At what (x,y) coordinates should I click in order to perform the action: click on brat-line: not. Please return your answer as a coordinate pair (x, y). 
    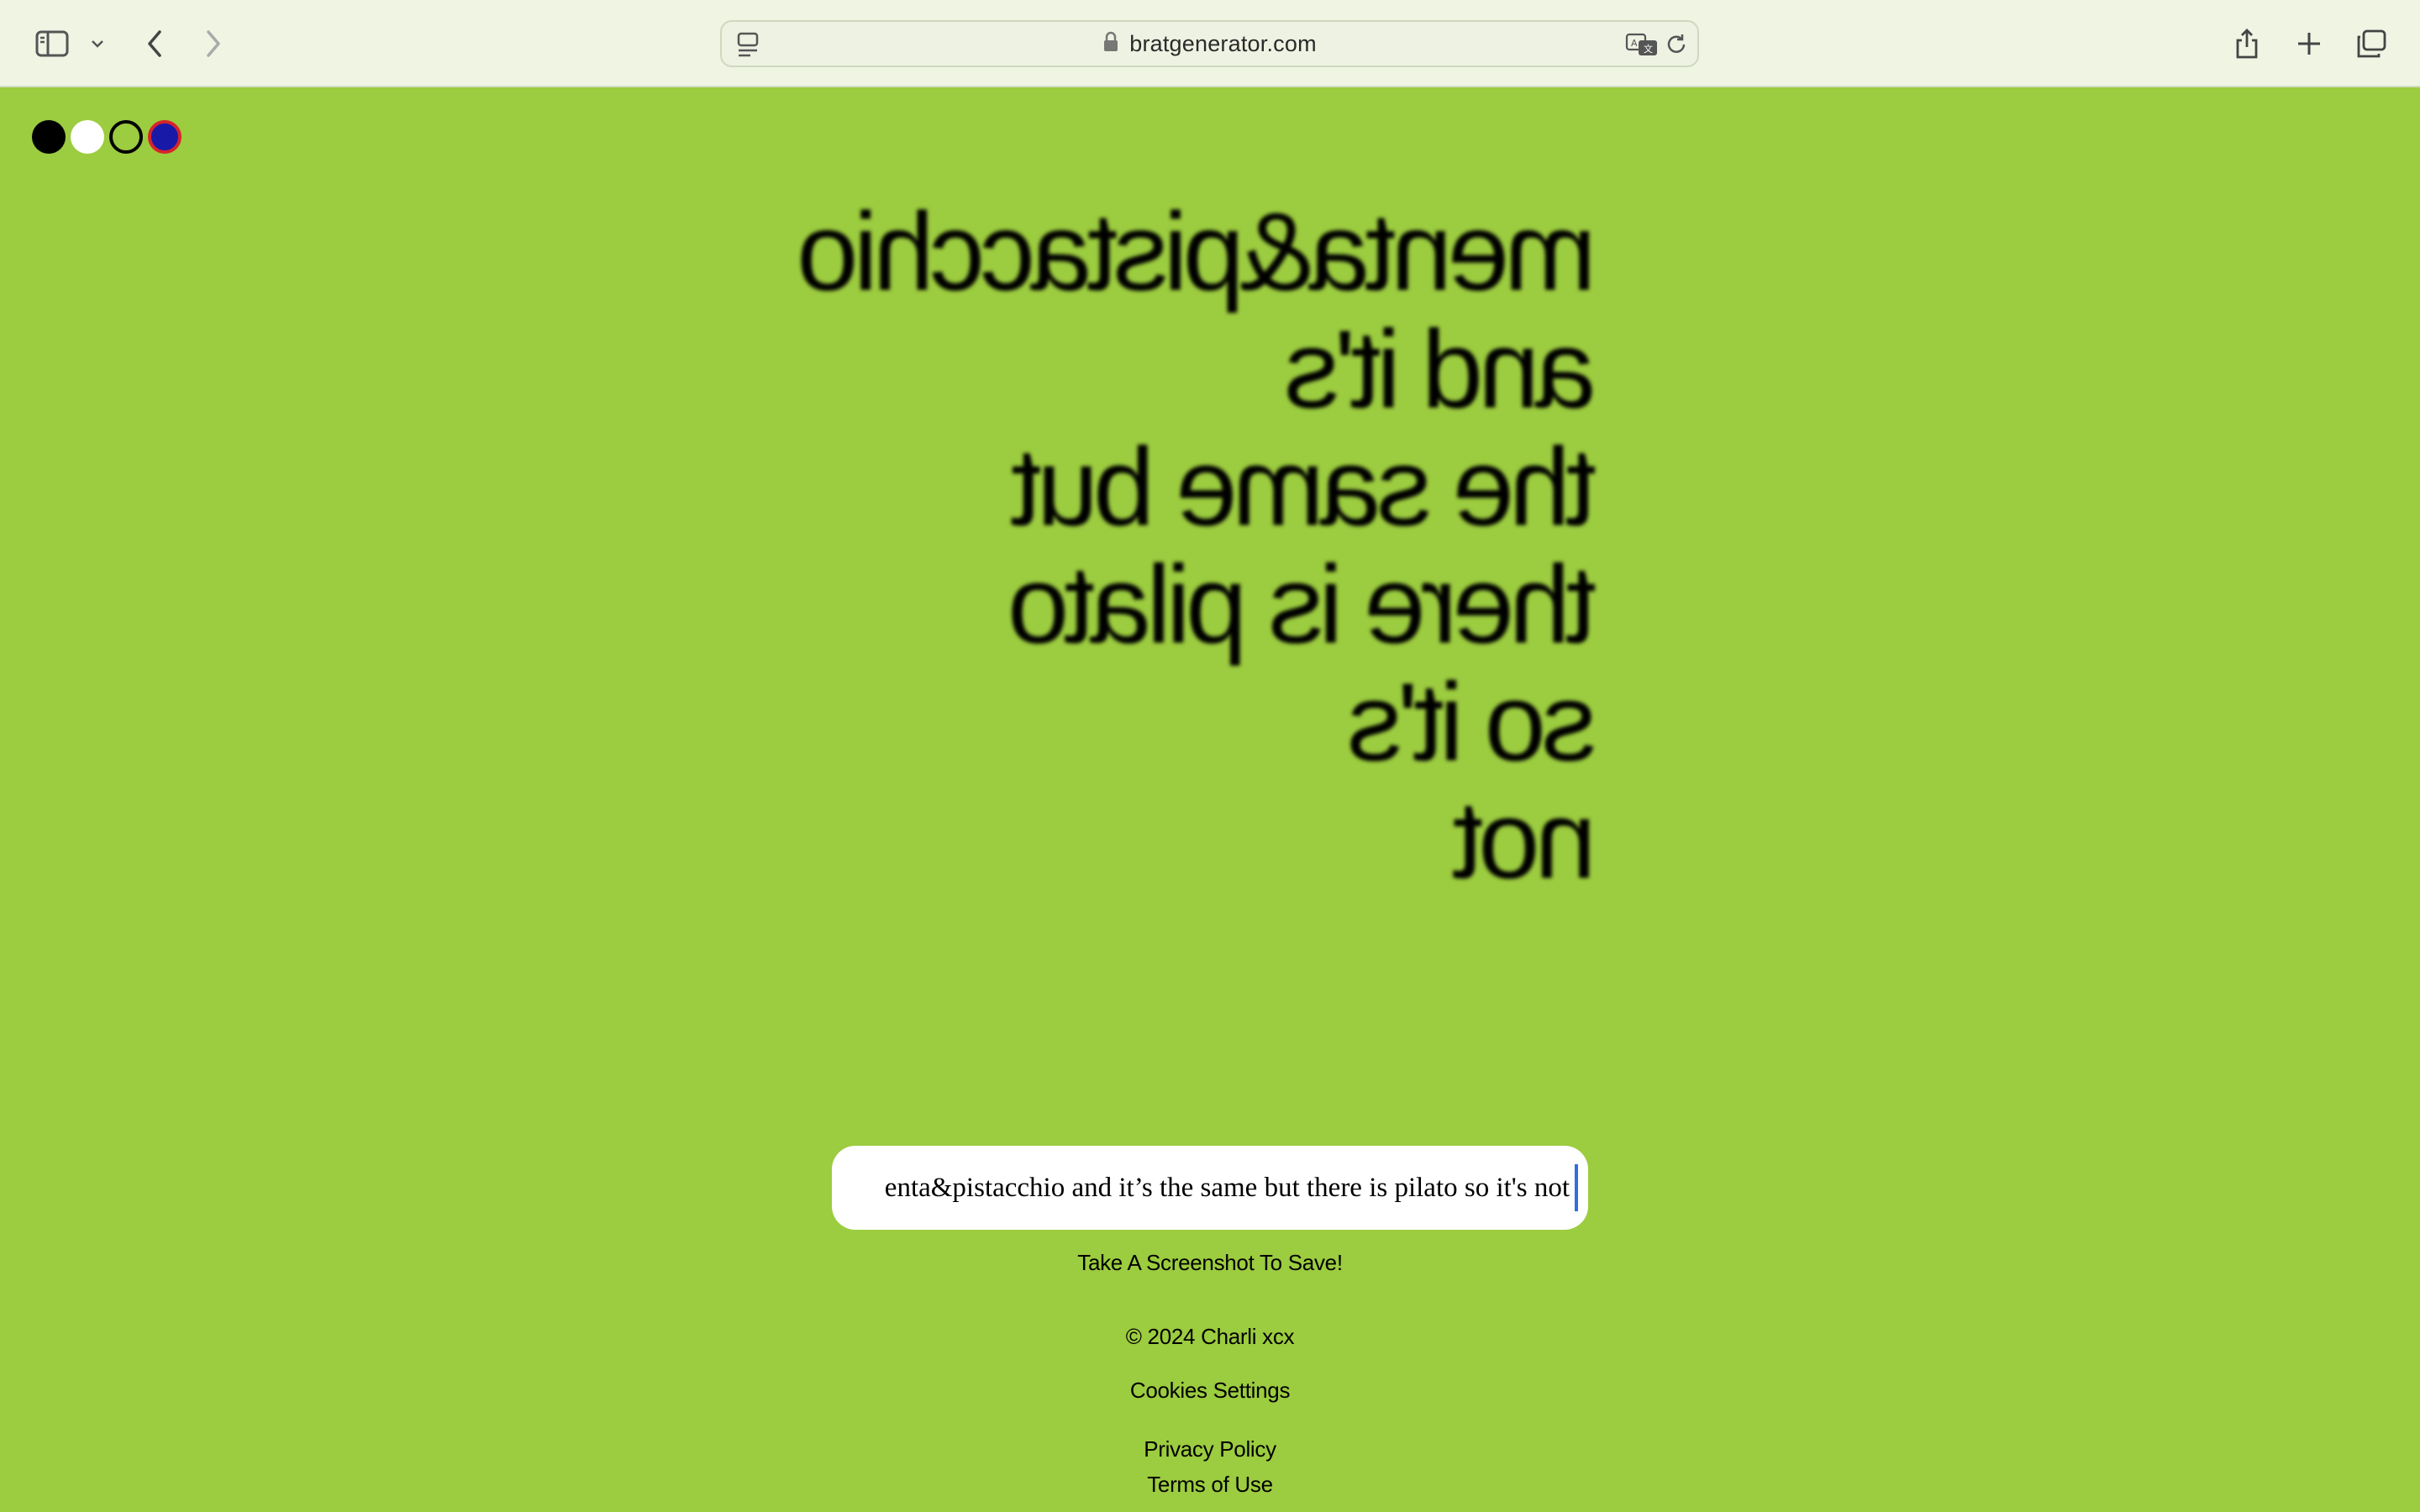
    Looking at the image, I should click on (1527, 839).